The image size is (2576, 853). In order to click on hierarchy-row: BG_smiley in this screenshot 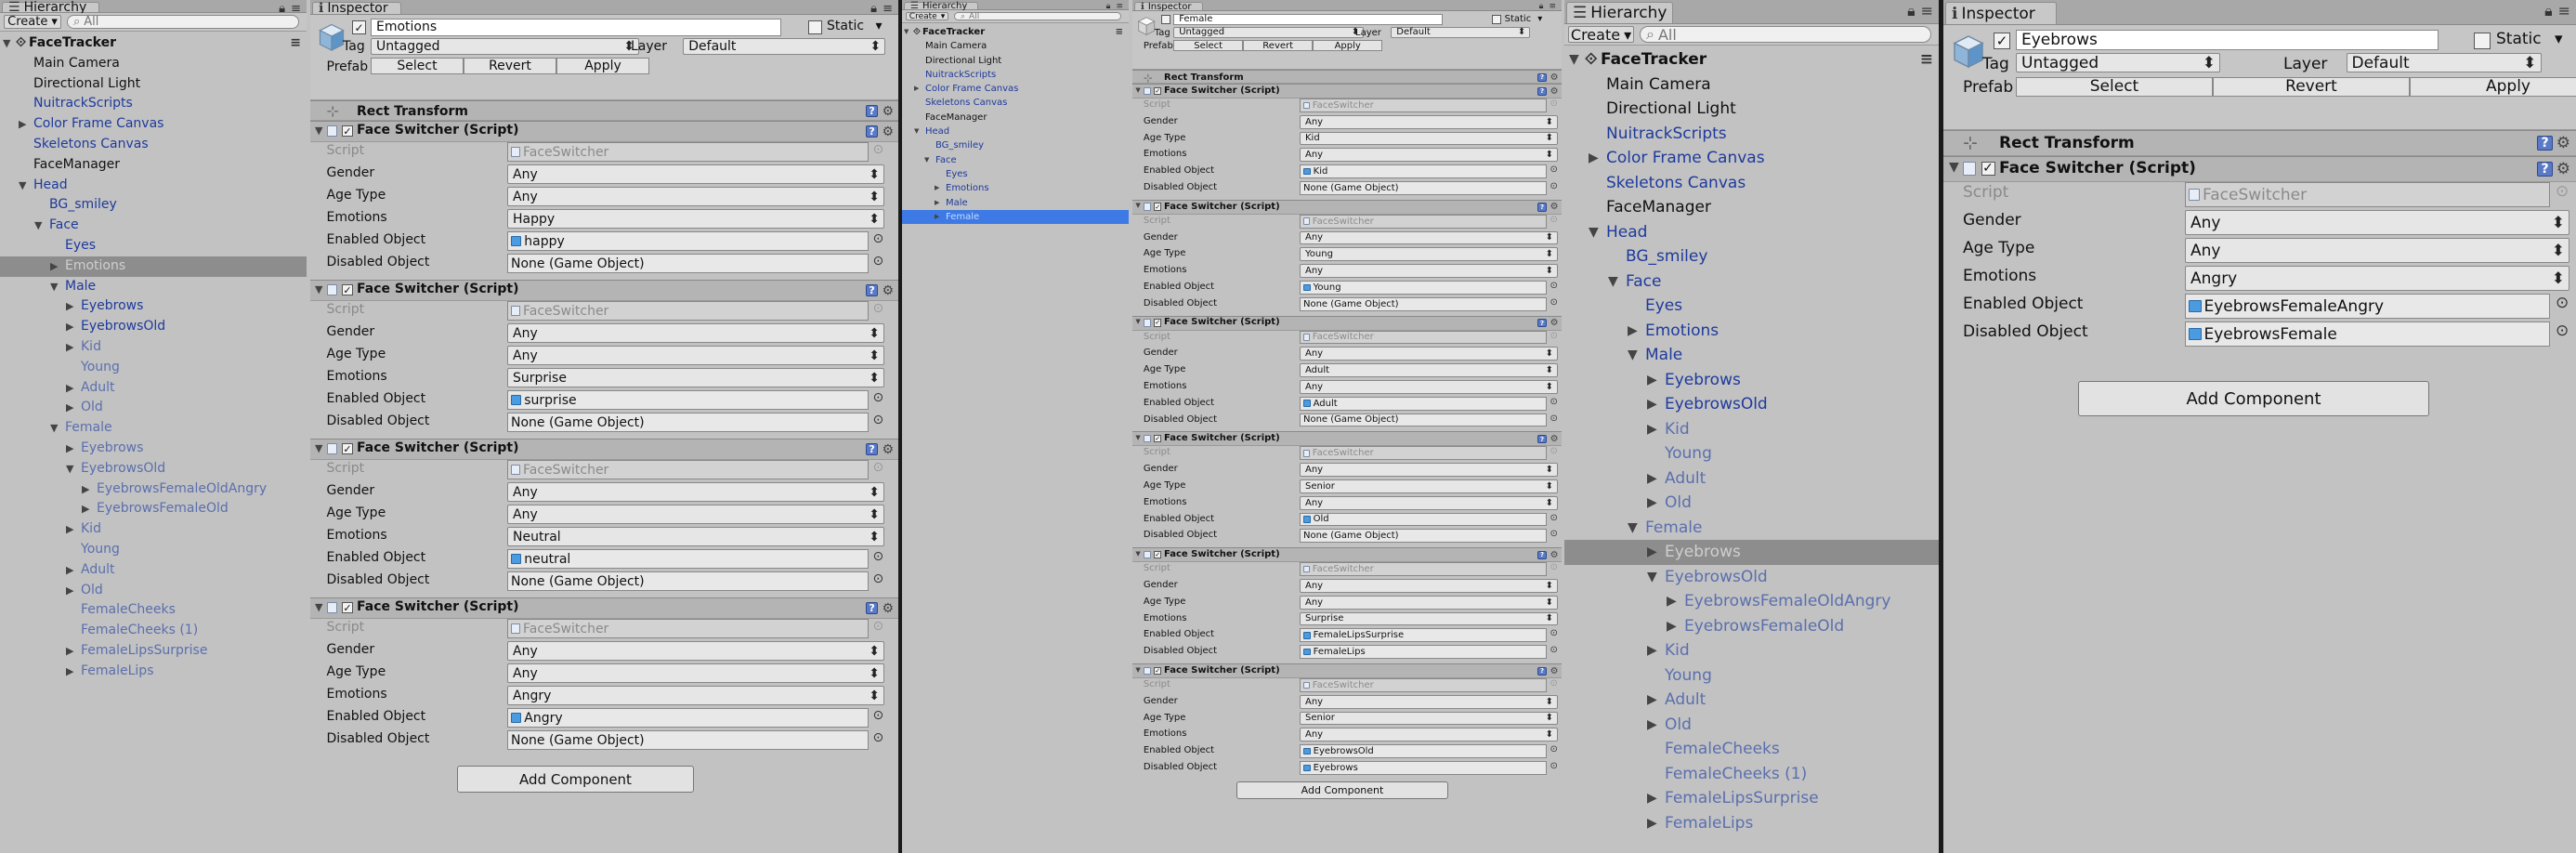, I will do `click(154, 205)`.